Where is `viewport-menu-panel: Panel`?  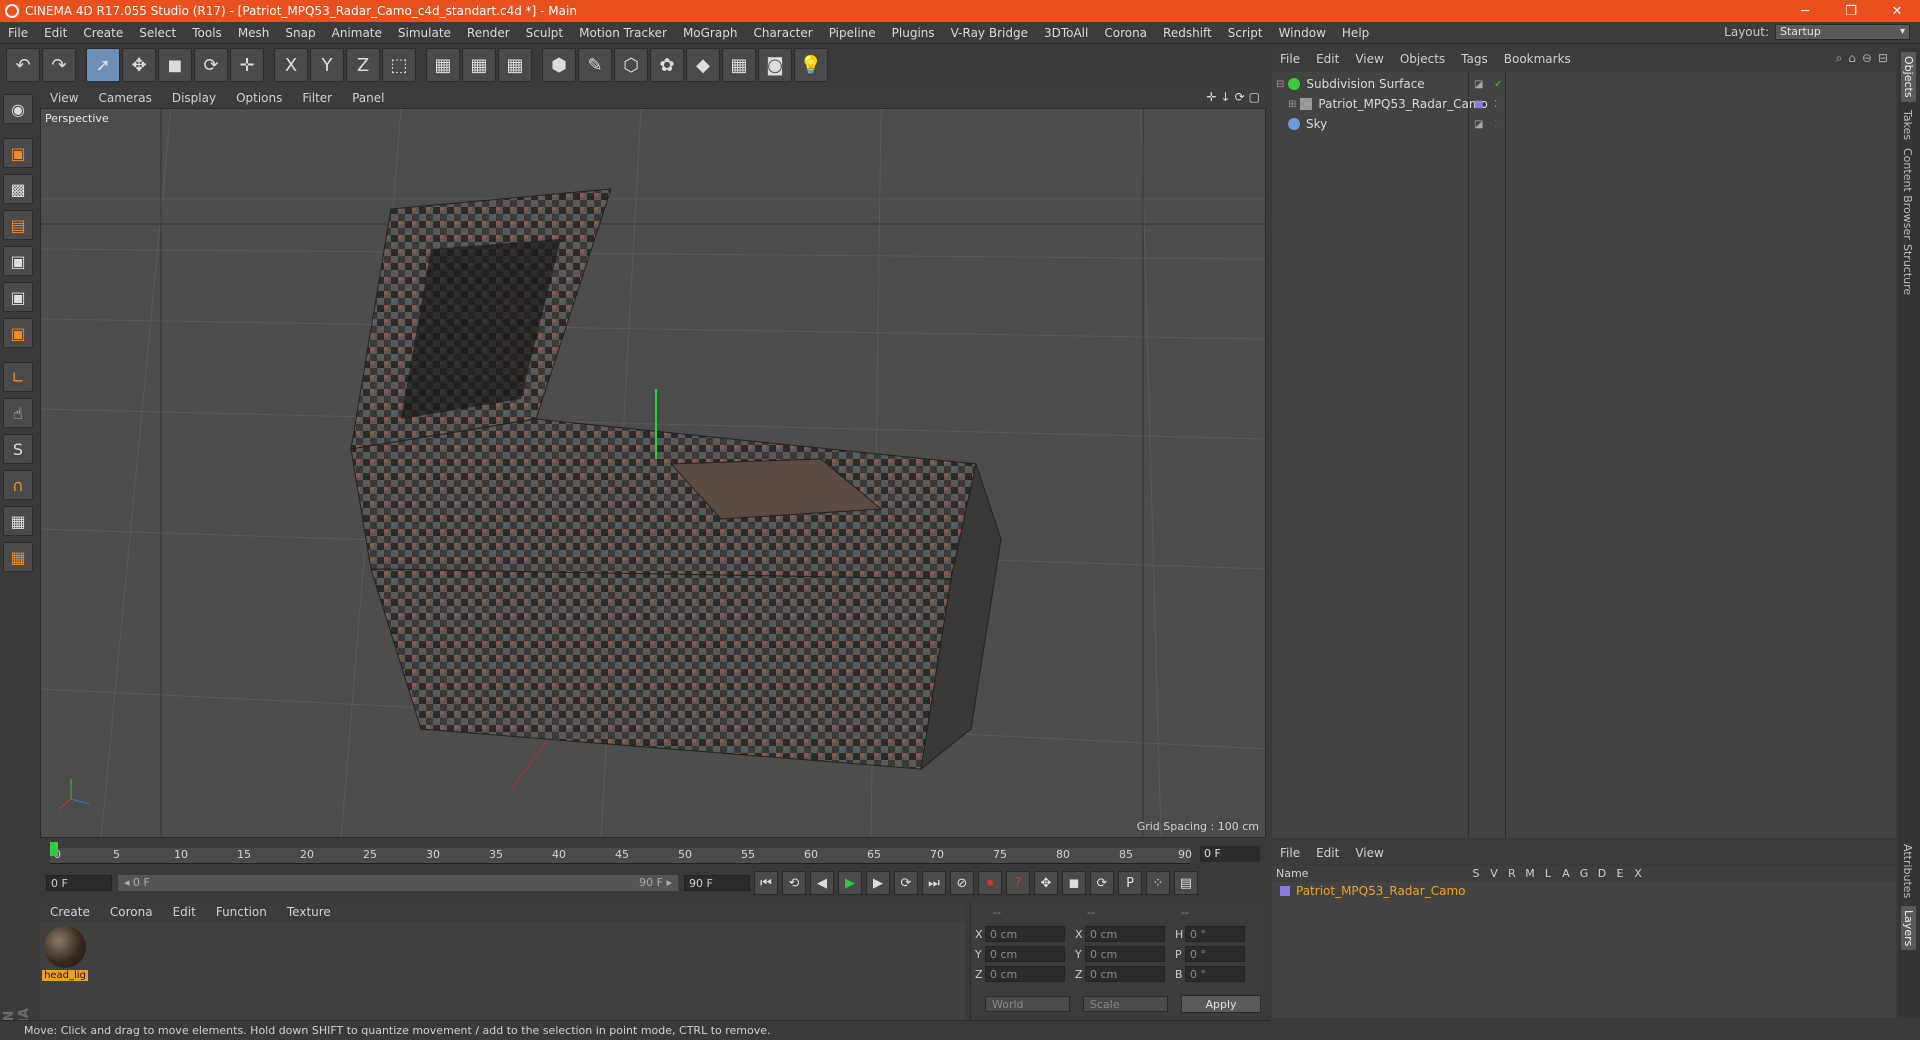 viewport-menu-panel: Panel is located at coordinates (368, 98).